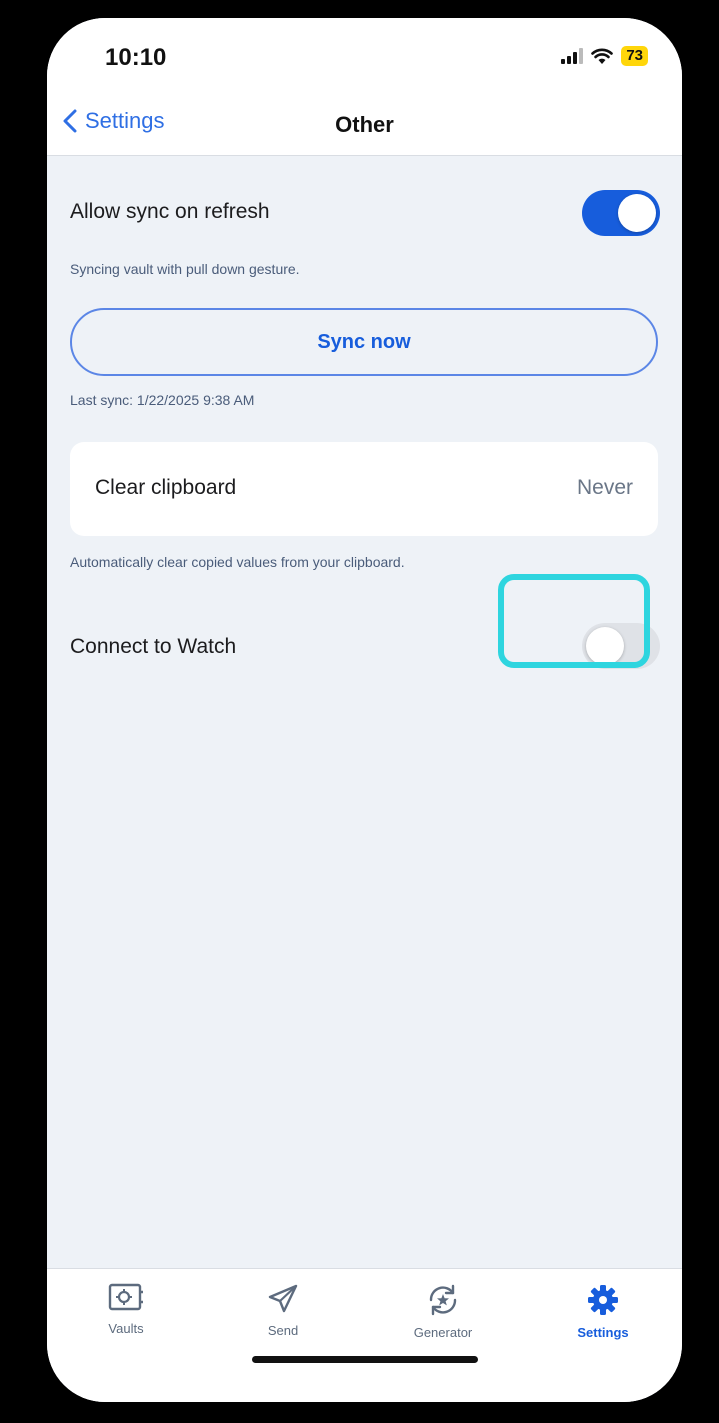 The width and height of the screenshot is (719, 1423). Describe the element at coordinates (283, 1298) in the screenshot. I see `send-icon` at that location.